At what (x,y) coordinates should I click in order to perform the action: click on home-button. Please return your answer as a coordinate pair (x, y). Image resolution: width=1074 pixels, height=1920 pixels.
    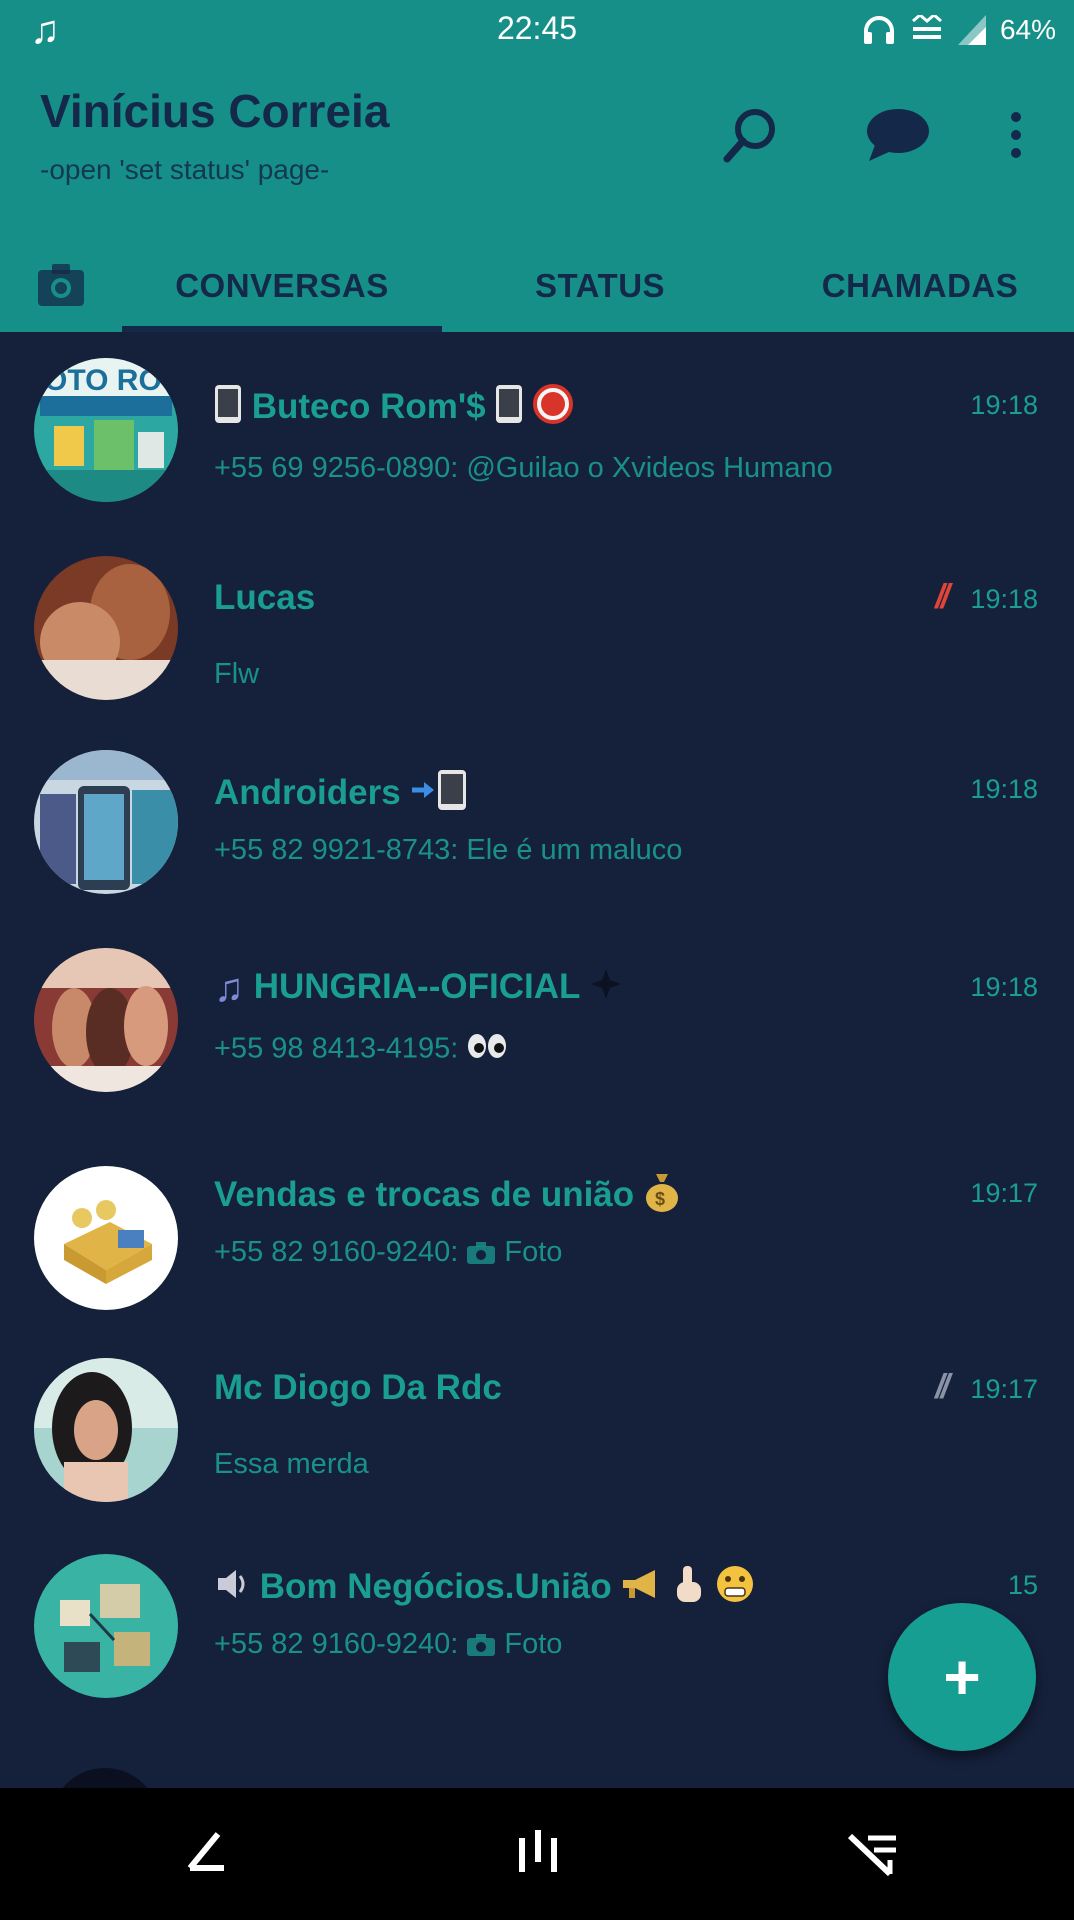
    Looking at the image, I should click on (538, 1854).